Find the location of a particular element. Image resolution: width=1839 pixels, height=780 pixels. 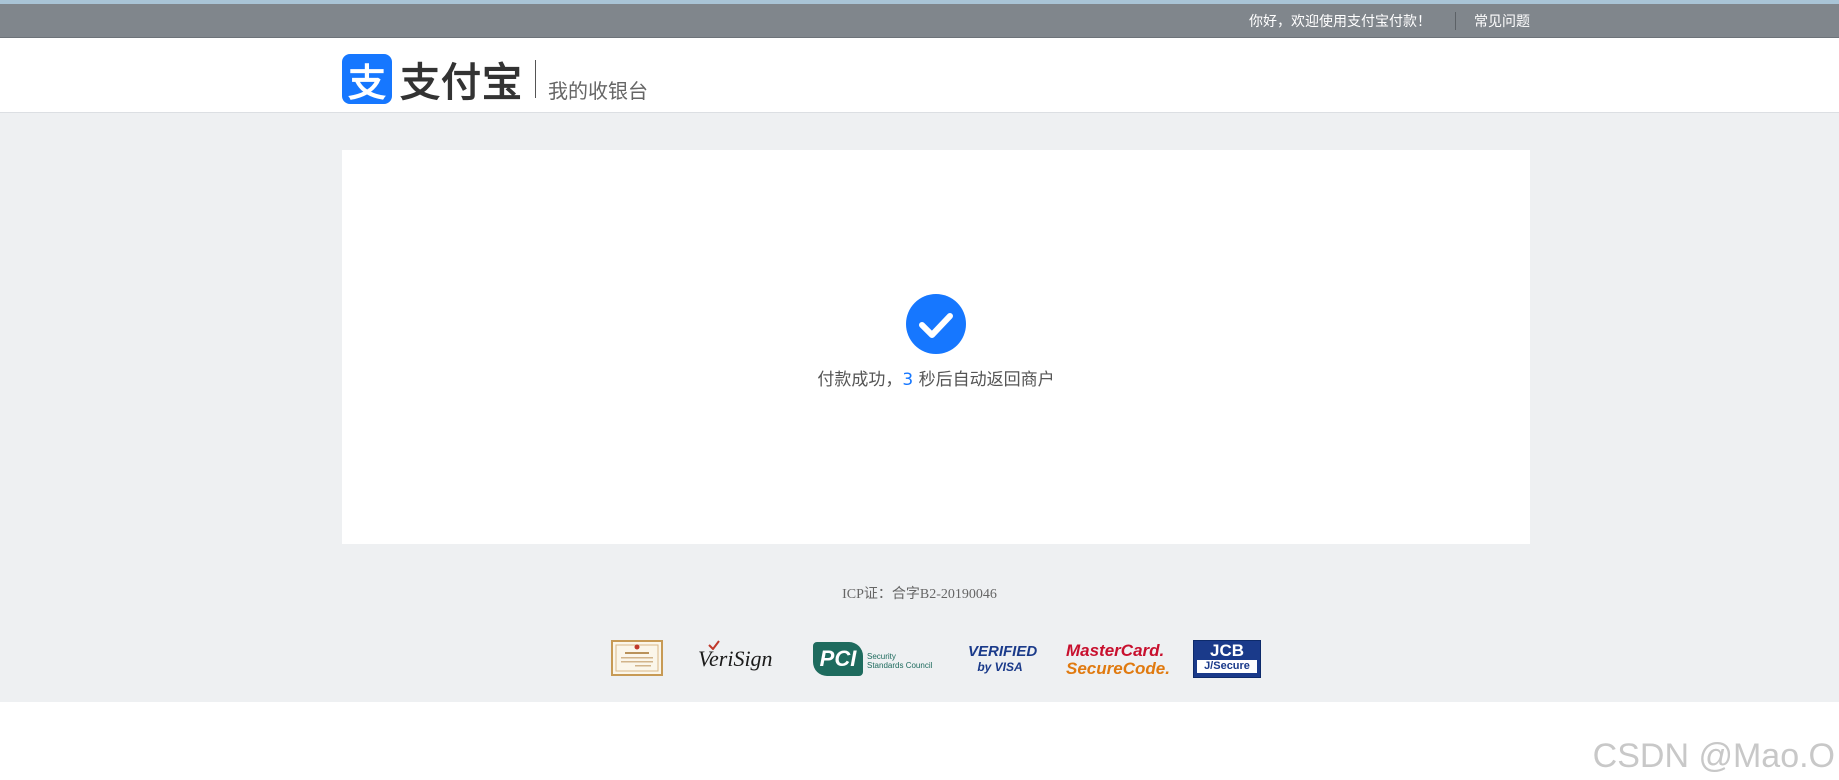

icp-license: ICP证：合字B2-20190046 is located at coordinates (919, 594).